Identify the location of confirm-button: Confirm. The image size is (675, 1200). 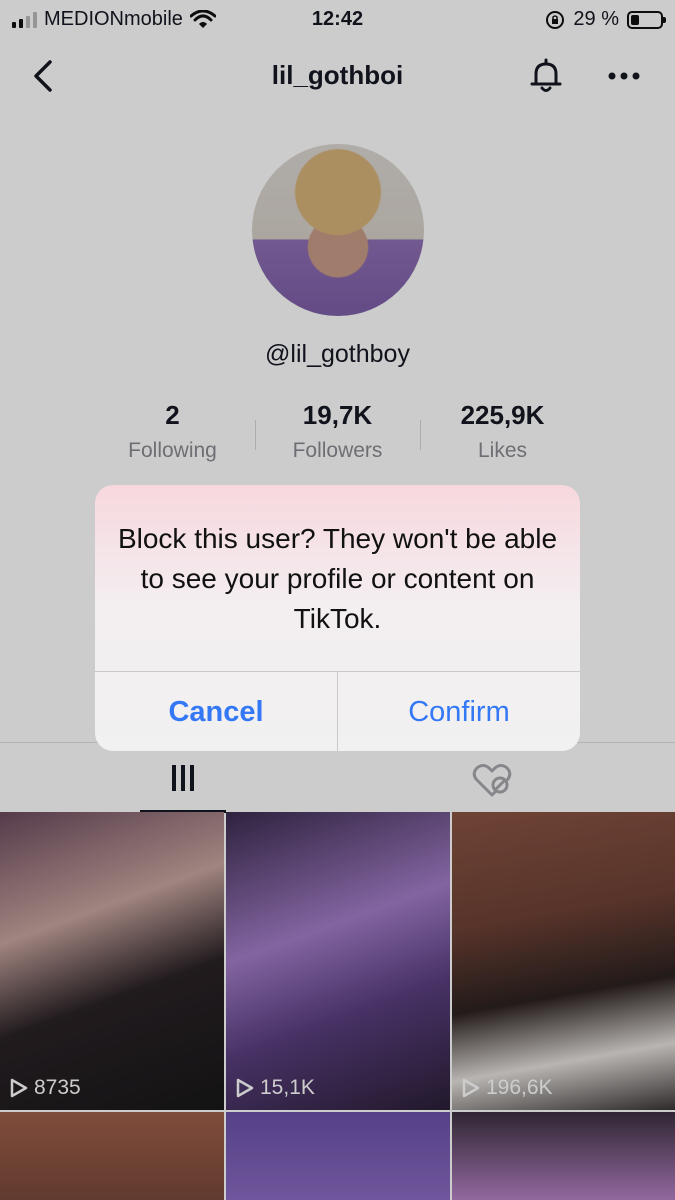
(459, 711).